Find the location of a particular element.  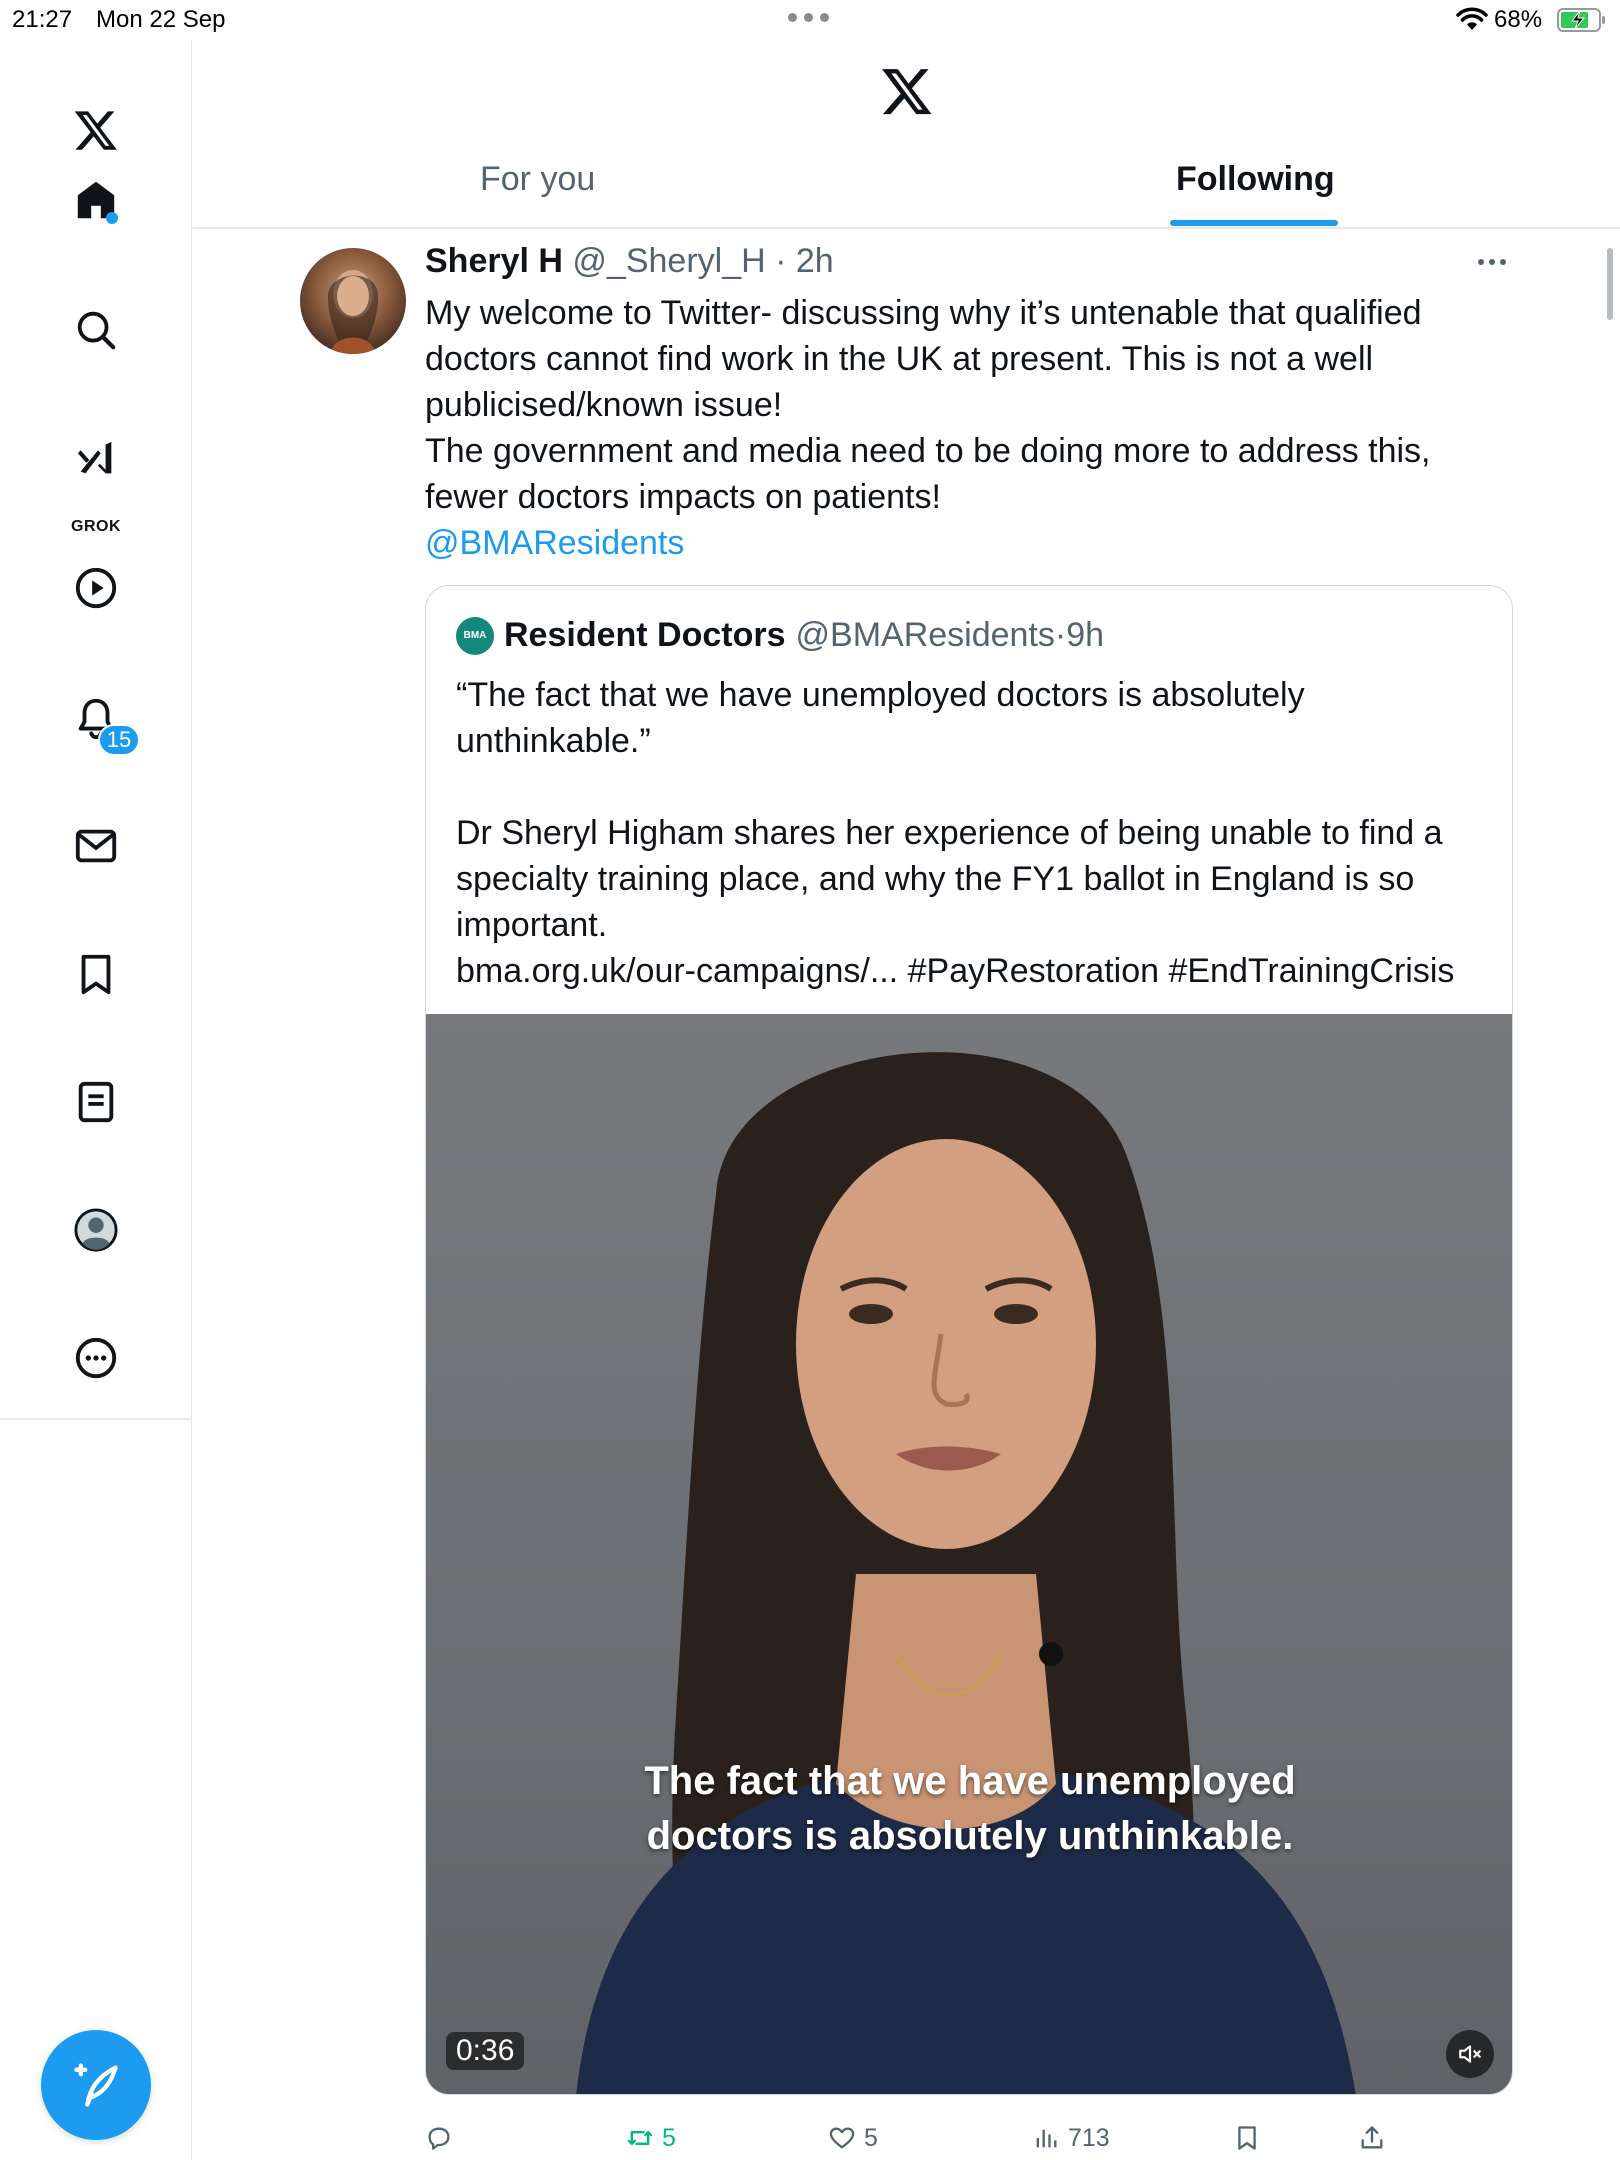

battery-percent: 68% is located at coordinates (1518, 19).